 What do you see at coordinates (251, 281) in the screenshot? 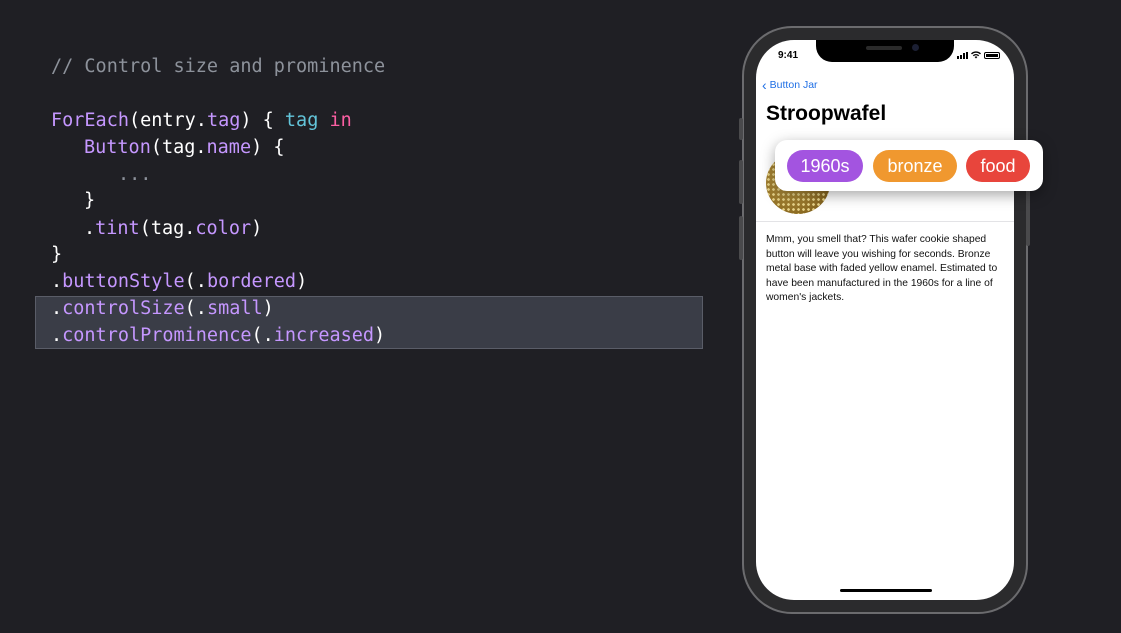
I see `code-token: bordered` at bounding box center [251, 281].